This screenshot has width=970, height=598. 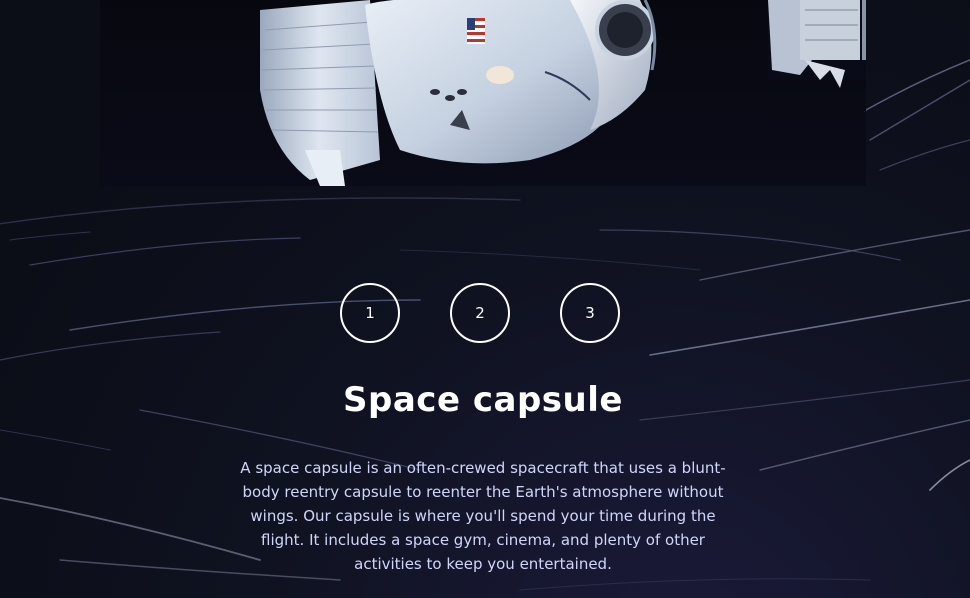 What do you see at coordinates (476, 31) in the screenshot?
I see `flag-icon` at bounding box center [476, 31].